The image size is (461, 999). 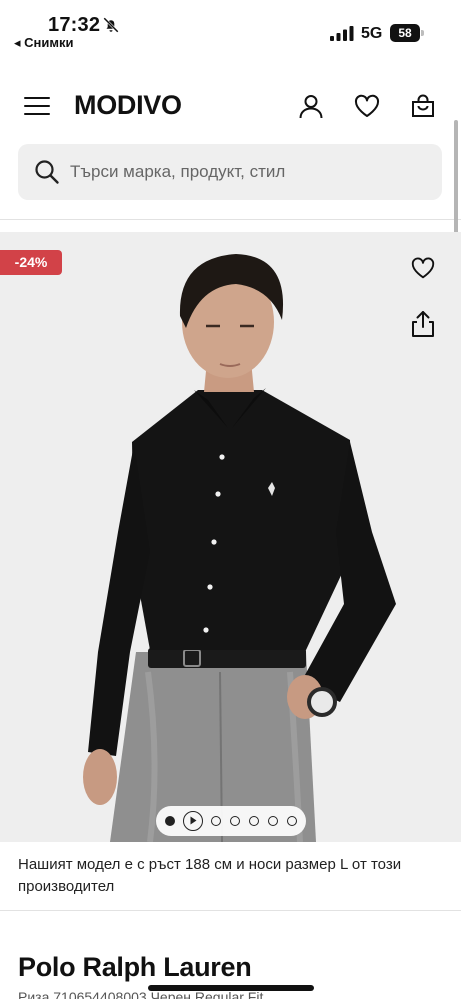 What do you see at coordinates (367, 106) in the screenshot?
I see `wishlist-heart-icon` at bounding box center [367, 106].